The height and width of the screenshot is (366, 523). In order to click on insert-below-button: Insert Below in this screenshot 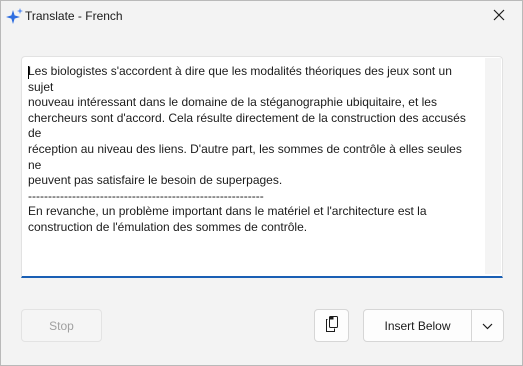, I will do `click(417, 325)`.